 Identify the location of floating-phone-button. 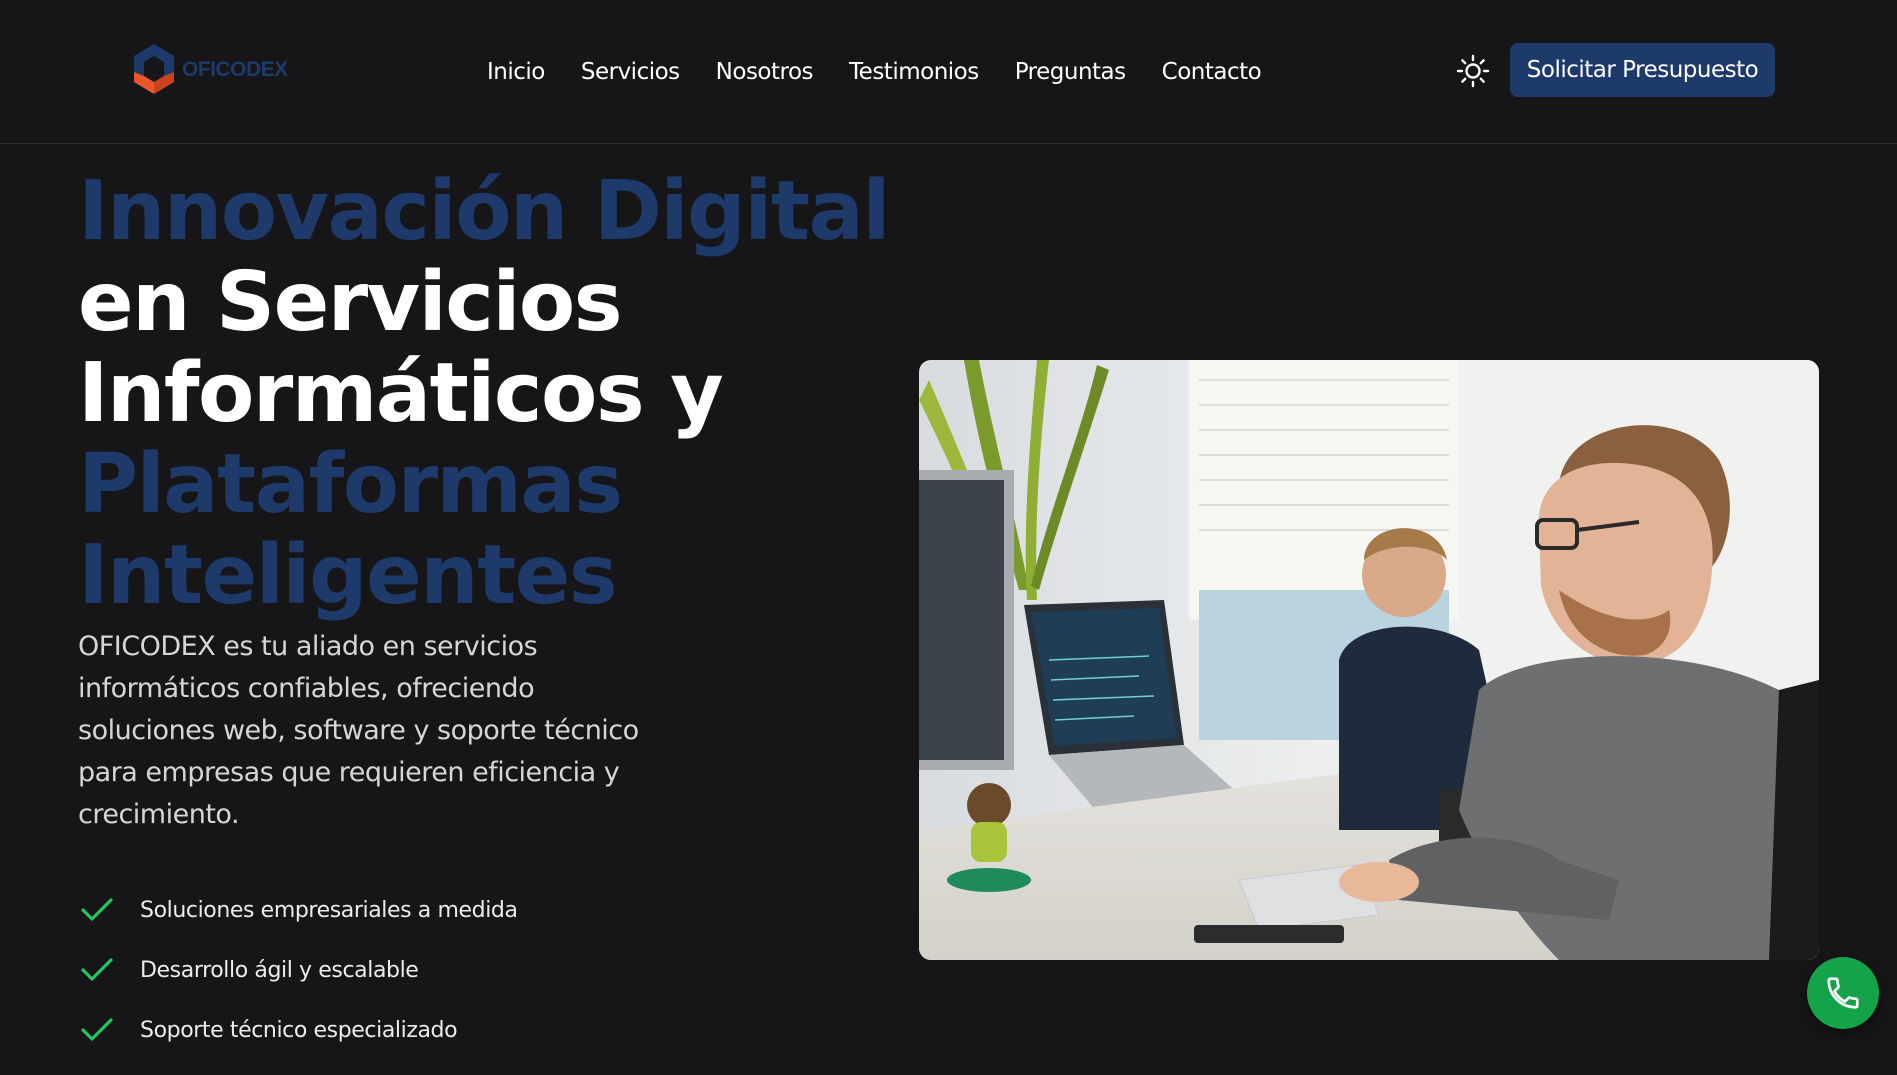
(1843, 993).